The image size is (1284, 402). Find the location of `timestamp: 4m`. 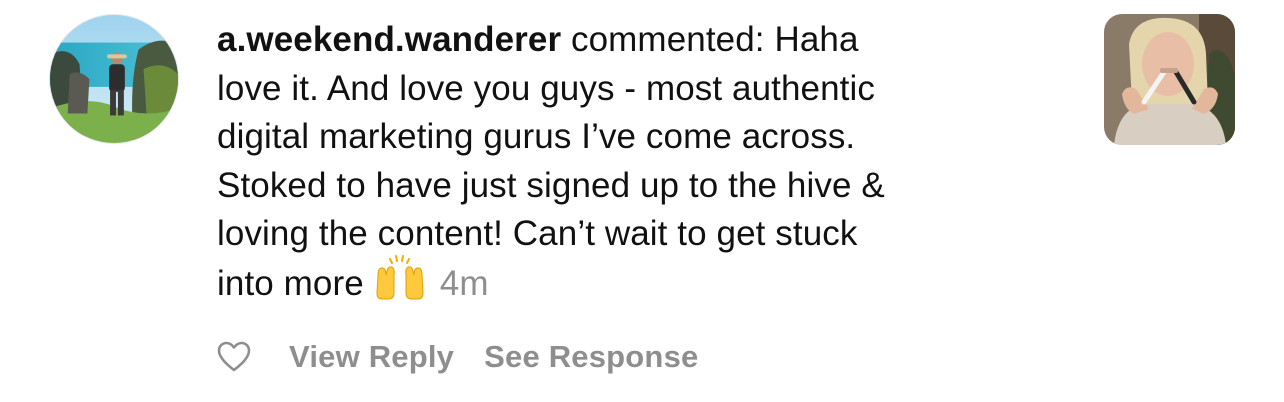

timestamp: 4m is located at coordinates (464, 283).